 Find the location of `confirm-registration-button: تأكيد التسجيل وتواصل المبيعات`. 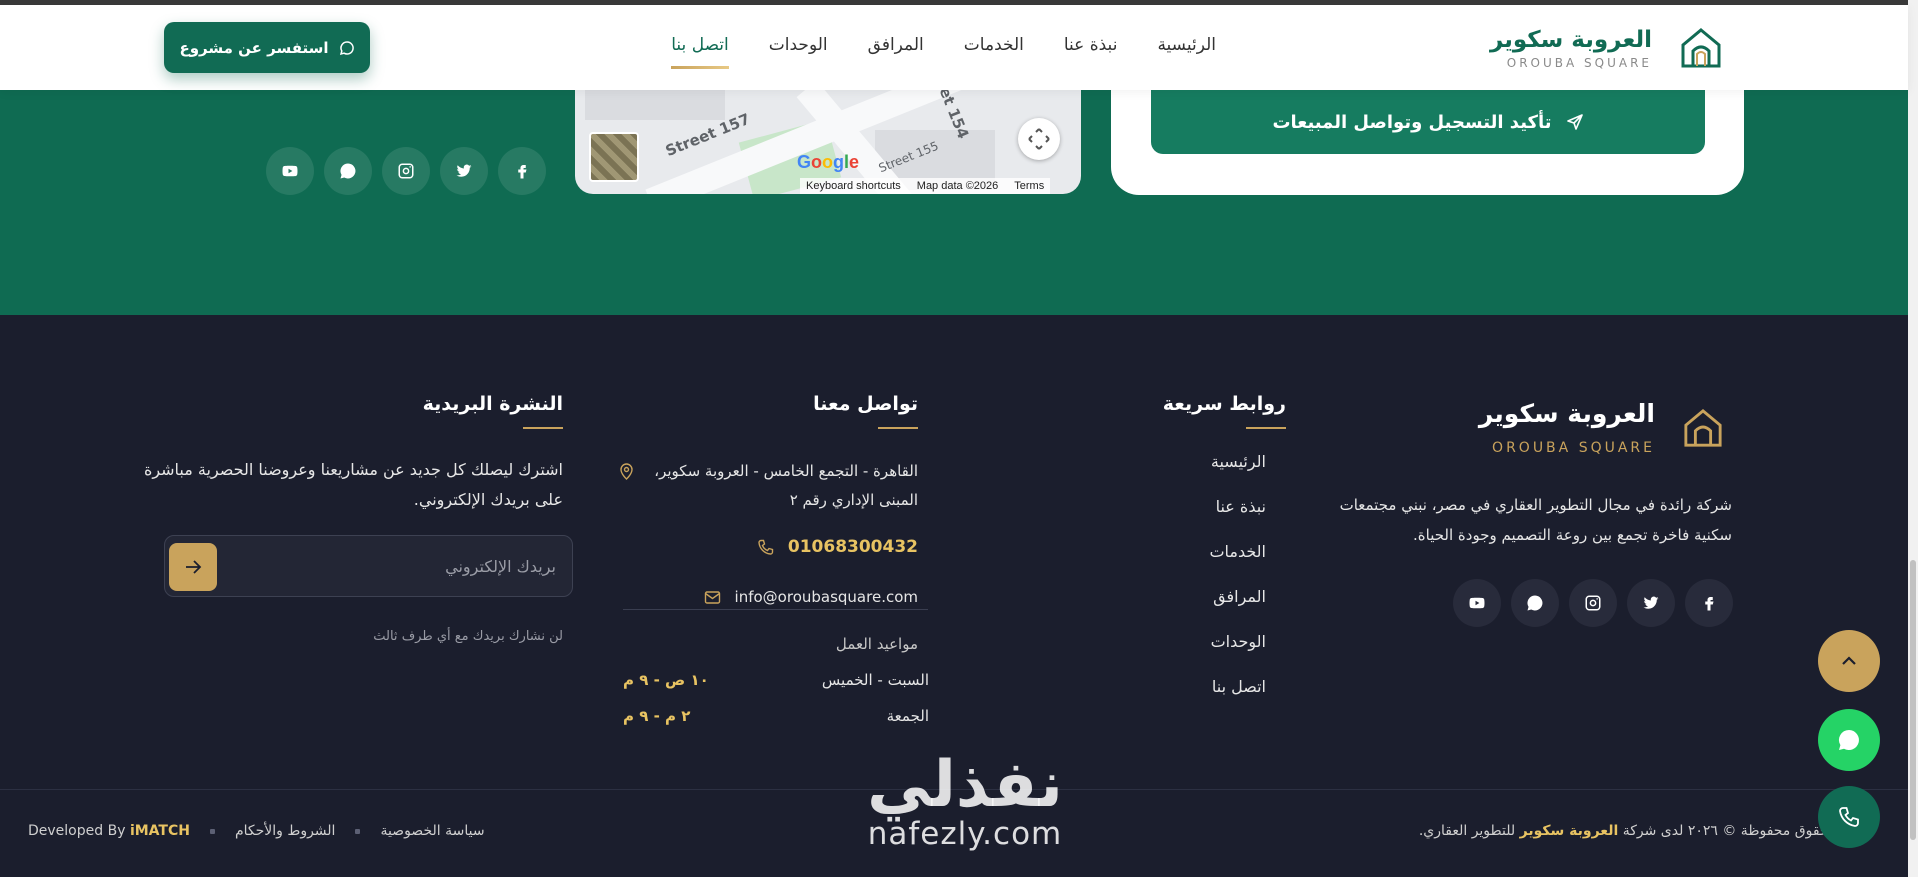

confirm-registration-button: تأكيد التسجيل وتواصل المبيعات is located at coordinates (1428, 122).